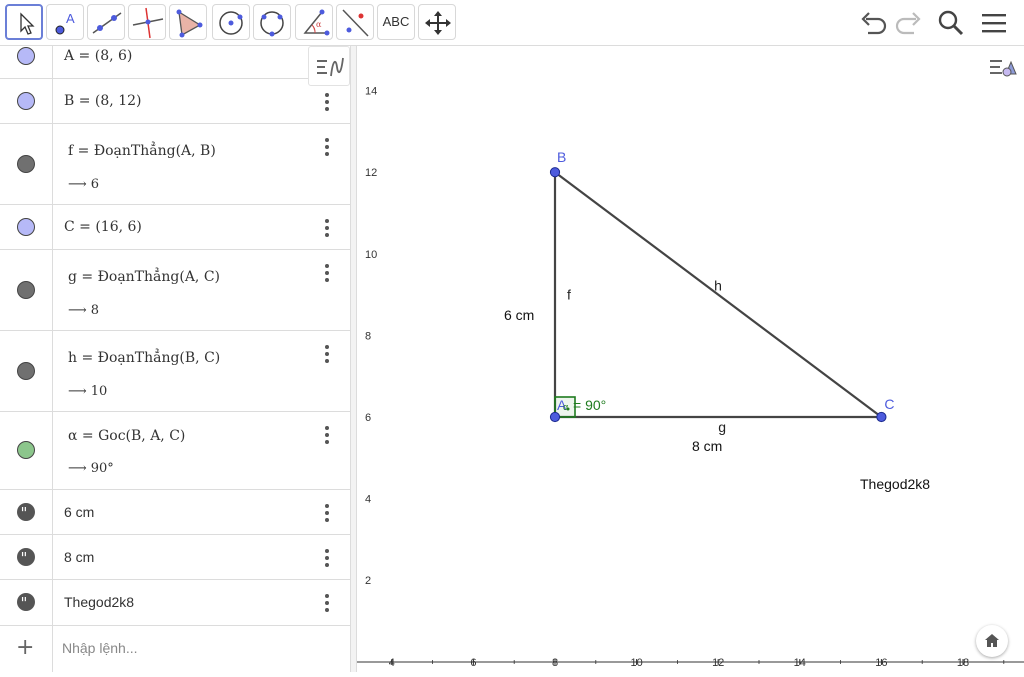 This screenshot has height=677, width=1024. I want to click on circle-center-icon, so click(231, 23).